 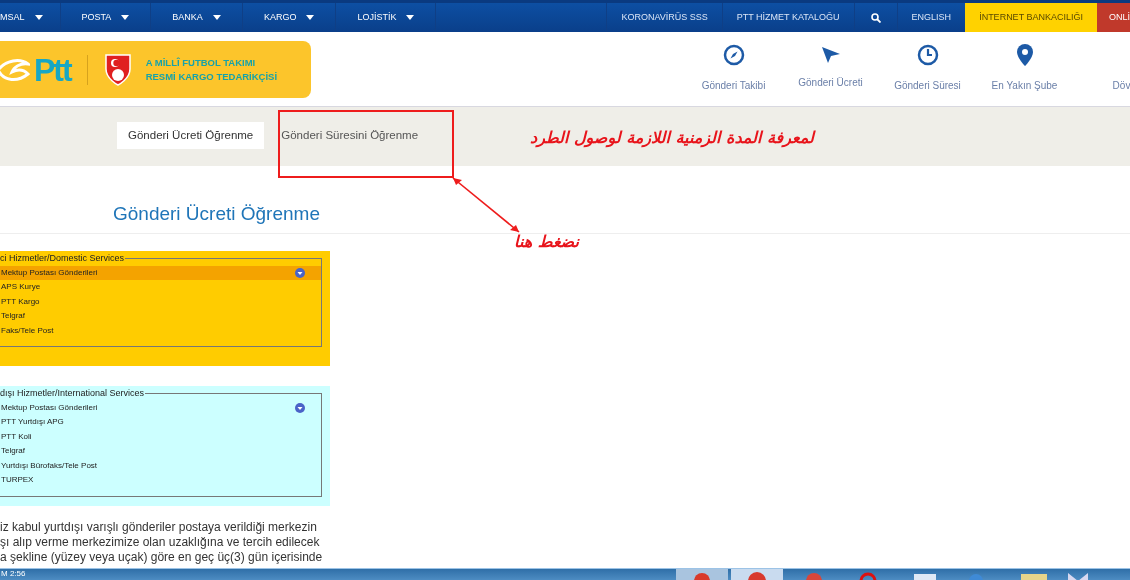 I want to click on nav-menu: LOJİSTİK, so click(x=386, y=17).